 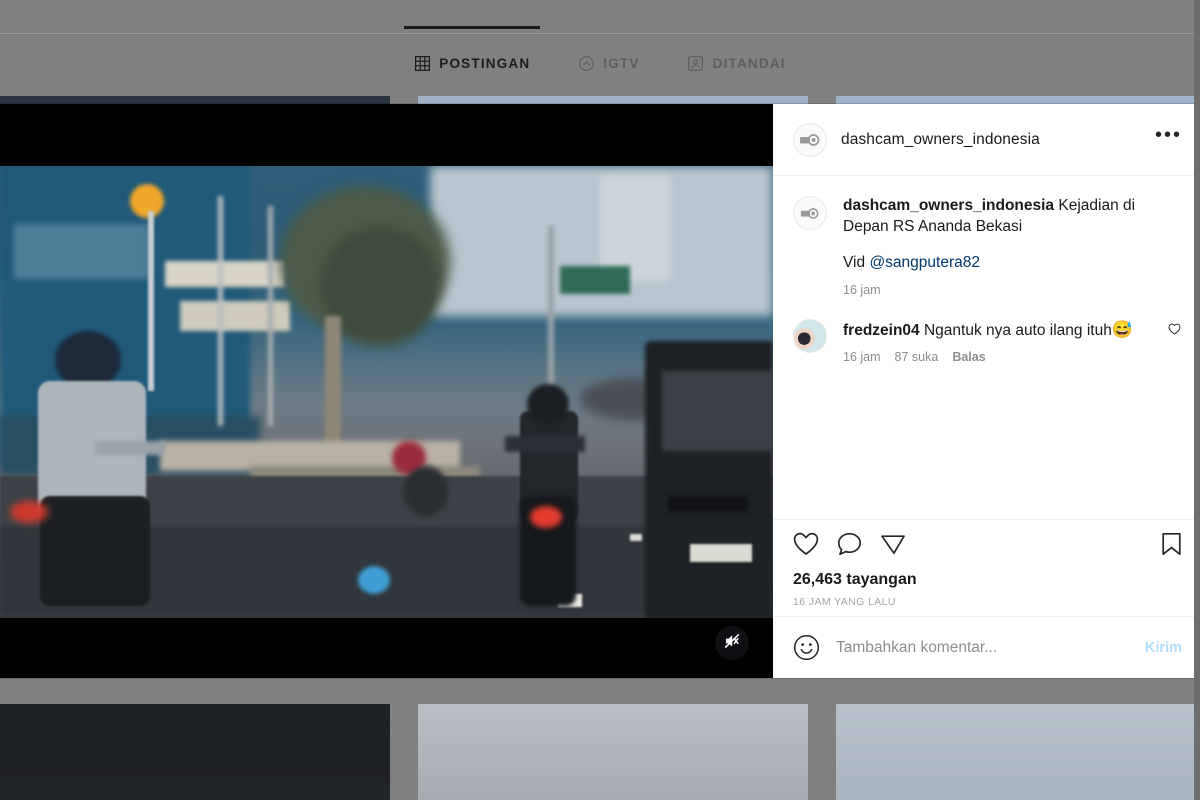 I want to click on smiley-face-icon, so click(x=806, y=647).